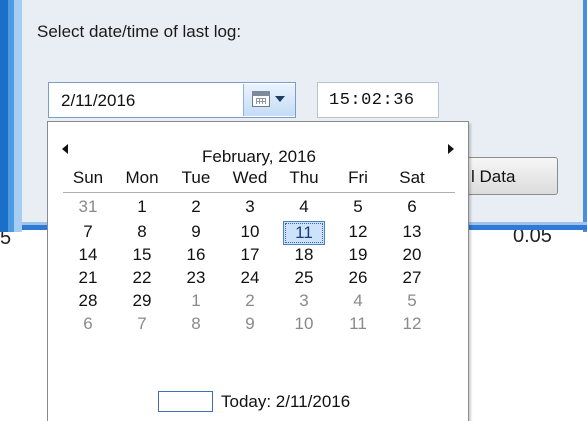 This screenshot has height=421, width=587. What do you see at coordinates (358, 232) in the screenshot?
I see `calendar-day: 12` at bounding box center [358, 232].